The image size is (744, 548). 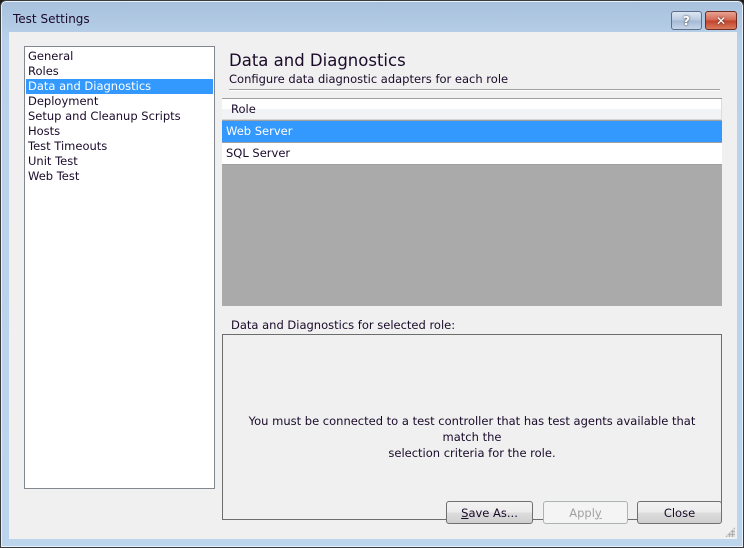 I want to click on selected-role-diagnostics-label: Data and Diagnostics for selected role:, so click(x=343, y=325).